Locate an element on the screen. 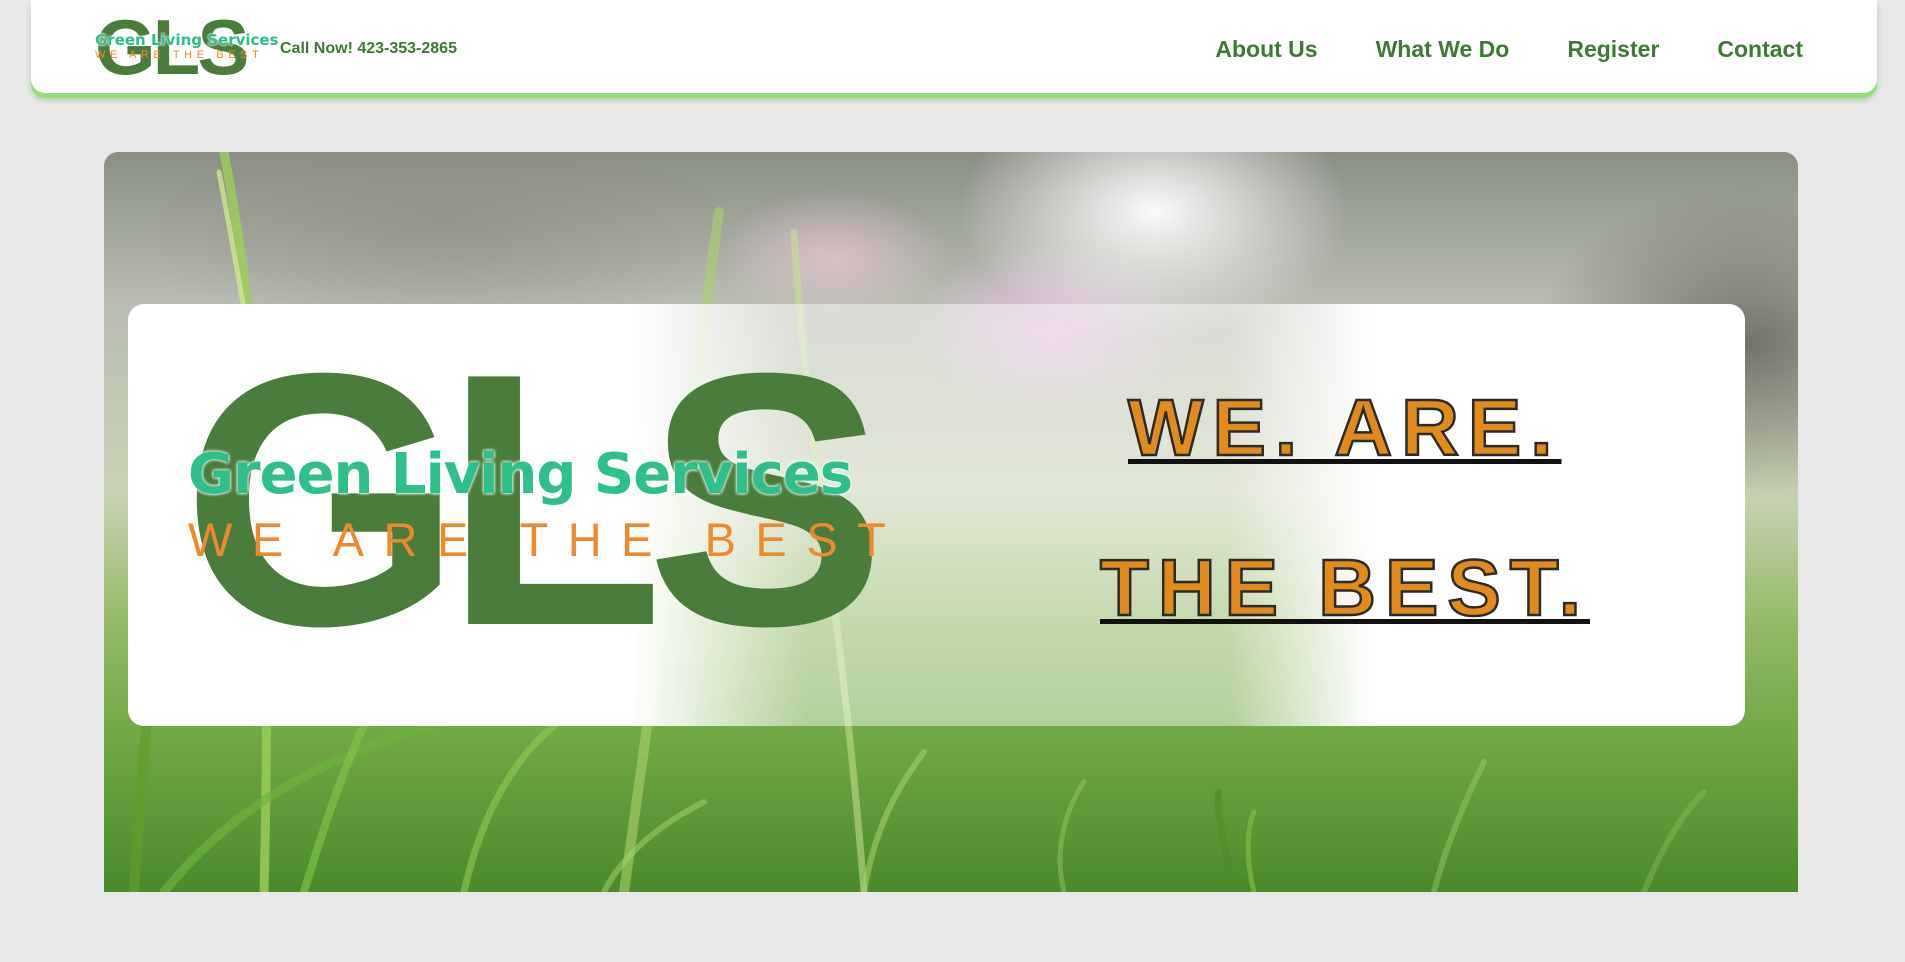  nav-register: Register is located at coordinates (1613, 49).